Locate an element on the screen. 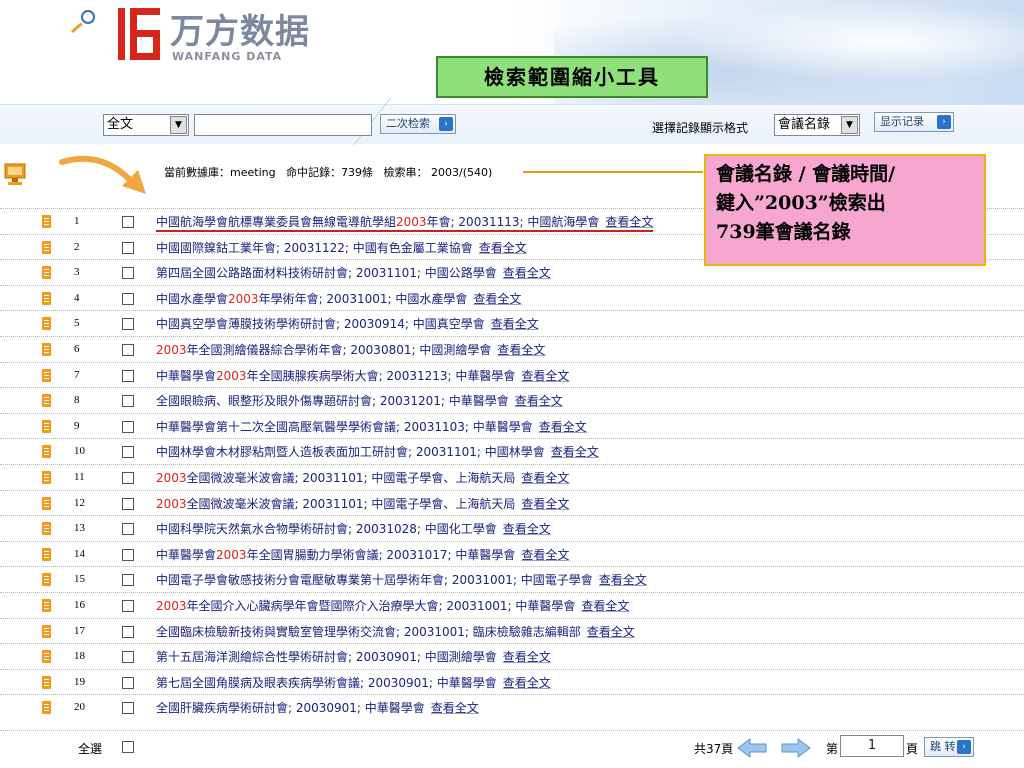 The height and width of the screenshot is (768, 1024). row-number: 2 is located at coordinates (77, 246).